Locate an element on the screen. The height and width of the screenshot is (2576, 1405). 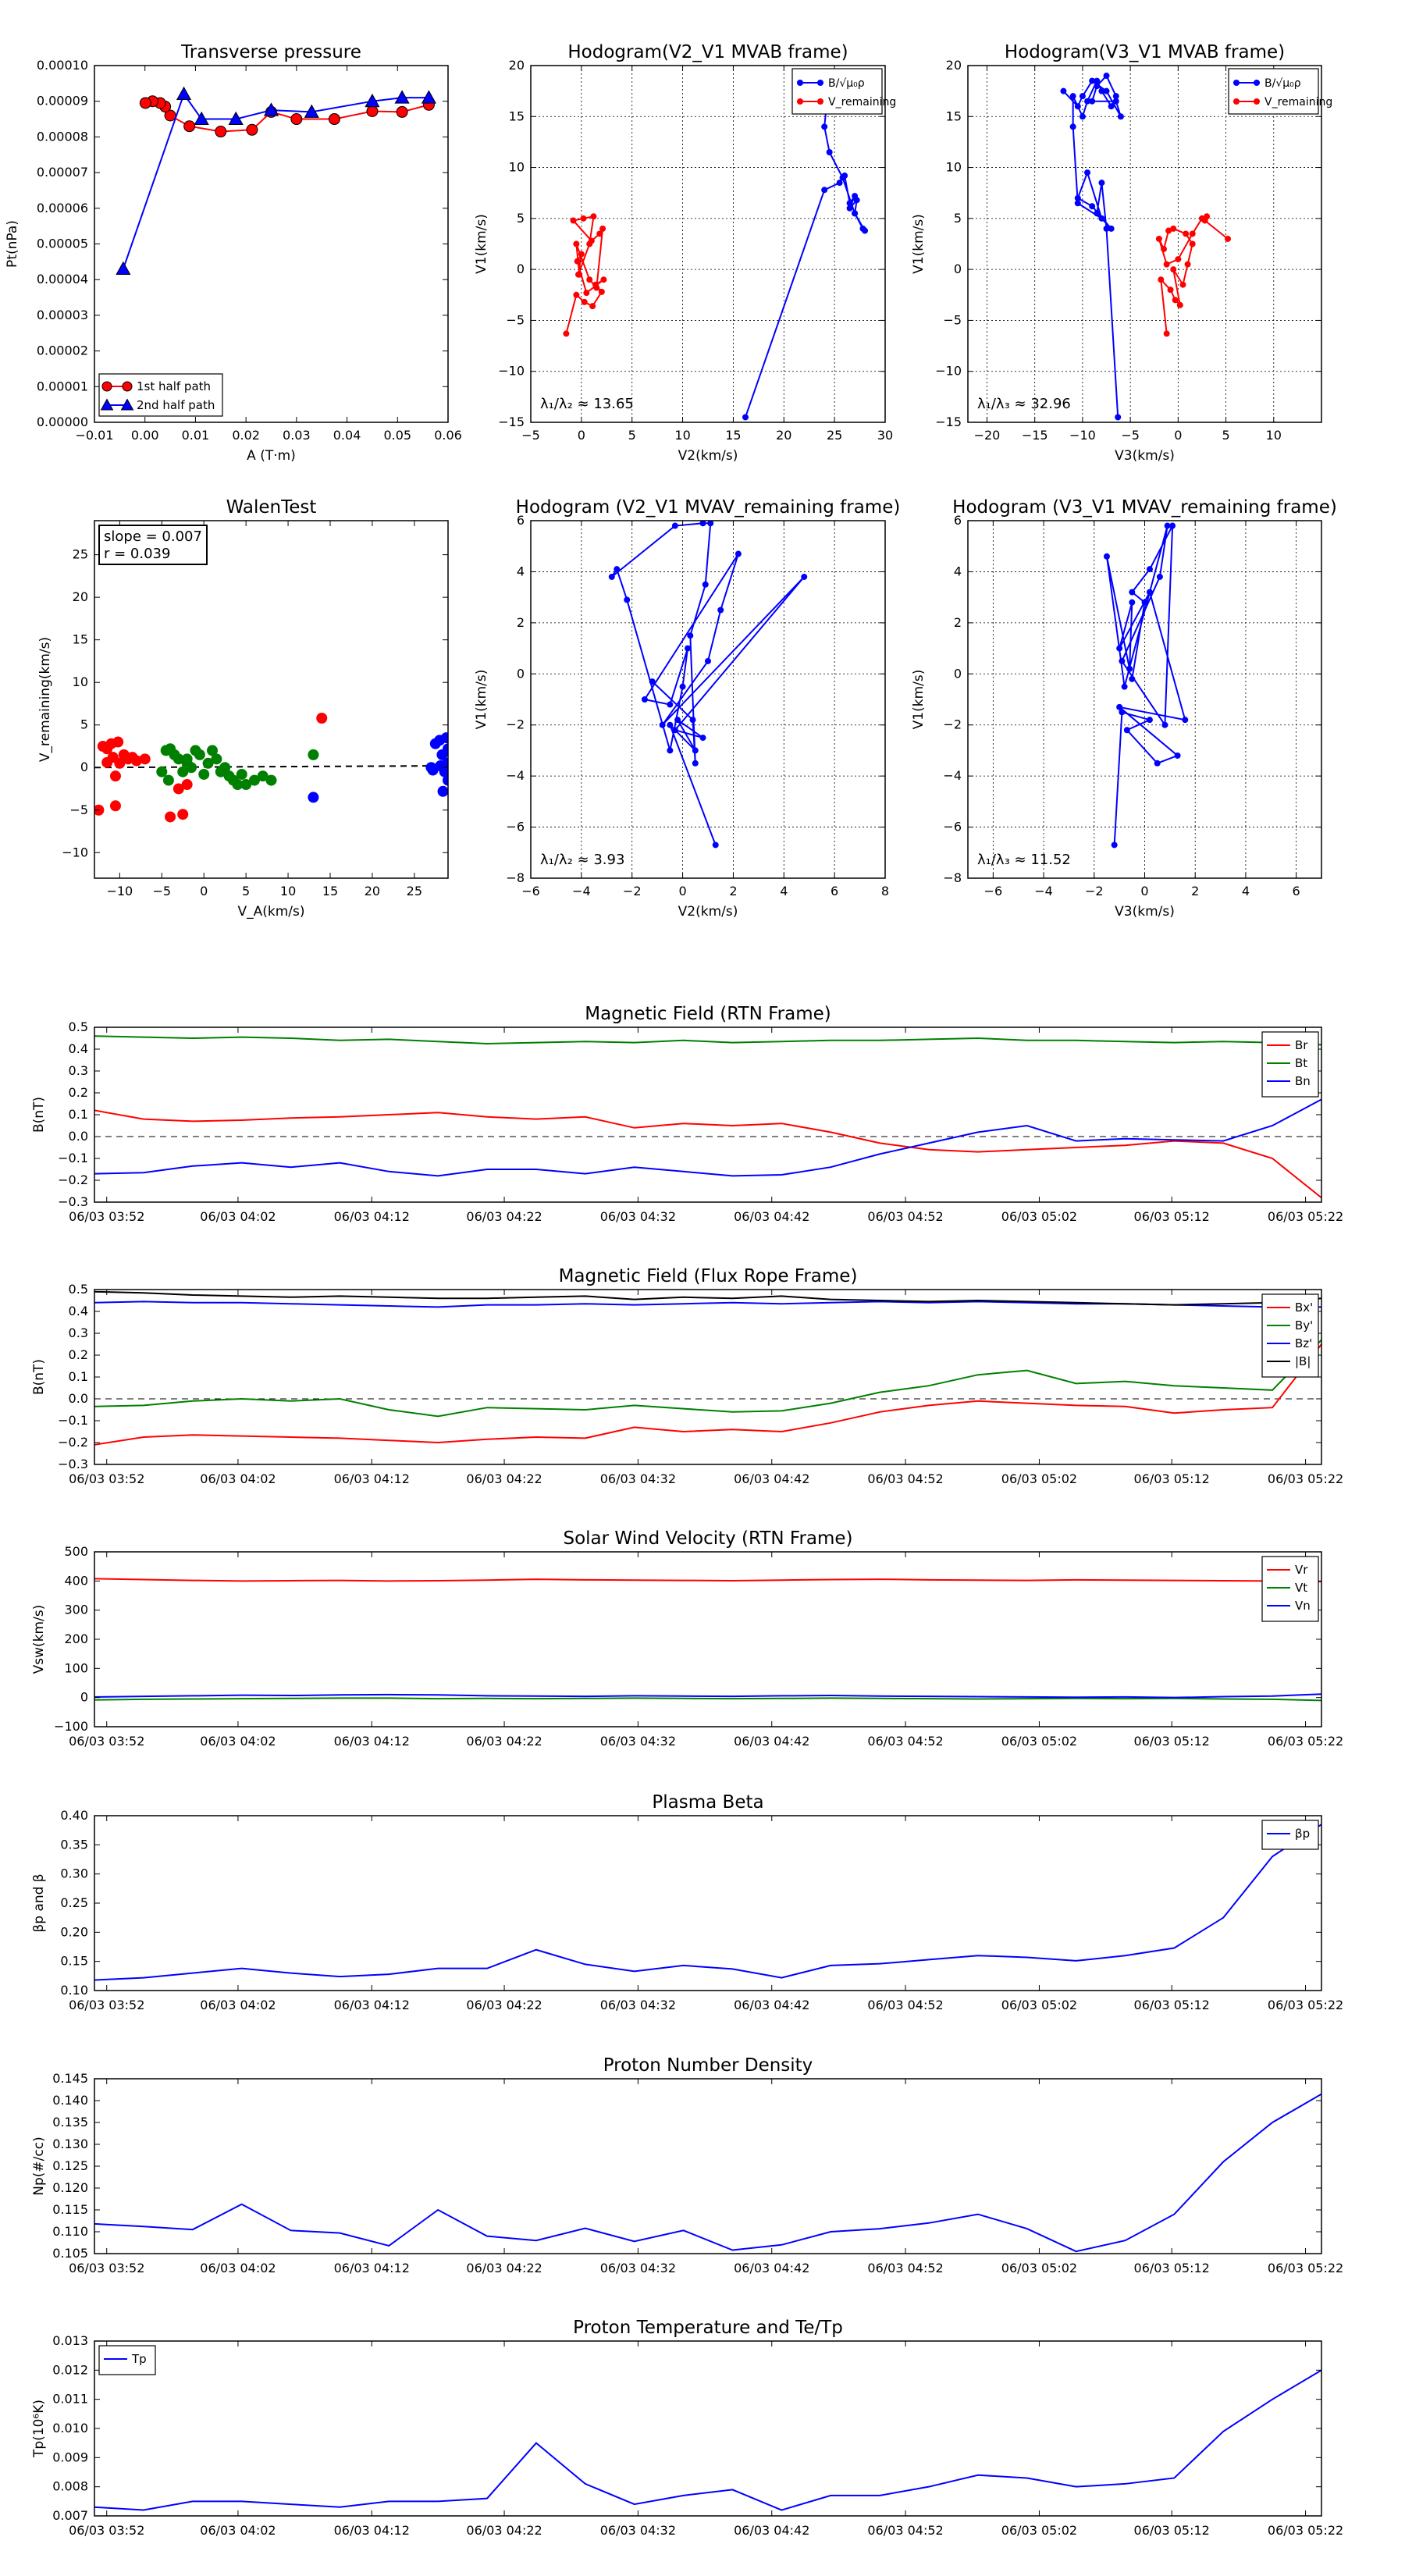
x-tick-label: 2 is located at coordinates (1195, 891).